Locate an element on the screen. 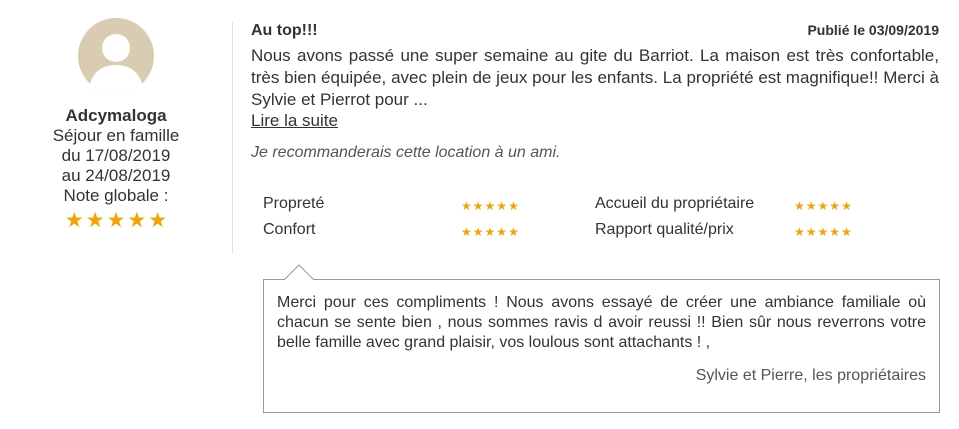 The width and height of the screenshot is (959, 429). rating-label: Rapport qualité/prix is located at coordinates (664, 229).